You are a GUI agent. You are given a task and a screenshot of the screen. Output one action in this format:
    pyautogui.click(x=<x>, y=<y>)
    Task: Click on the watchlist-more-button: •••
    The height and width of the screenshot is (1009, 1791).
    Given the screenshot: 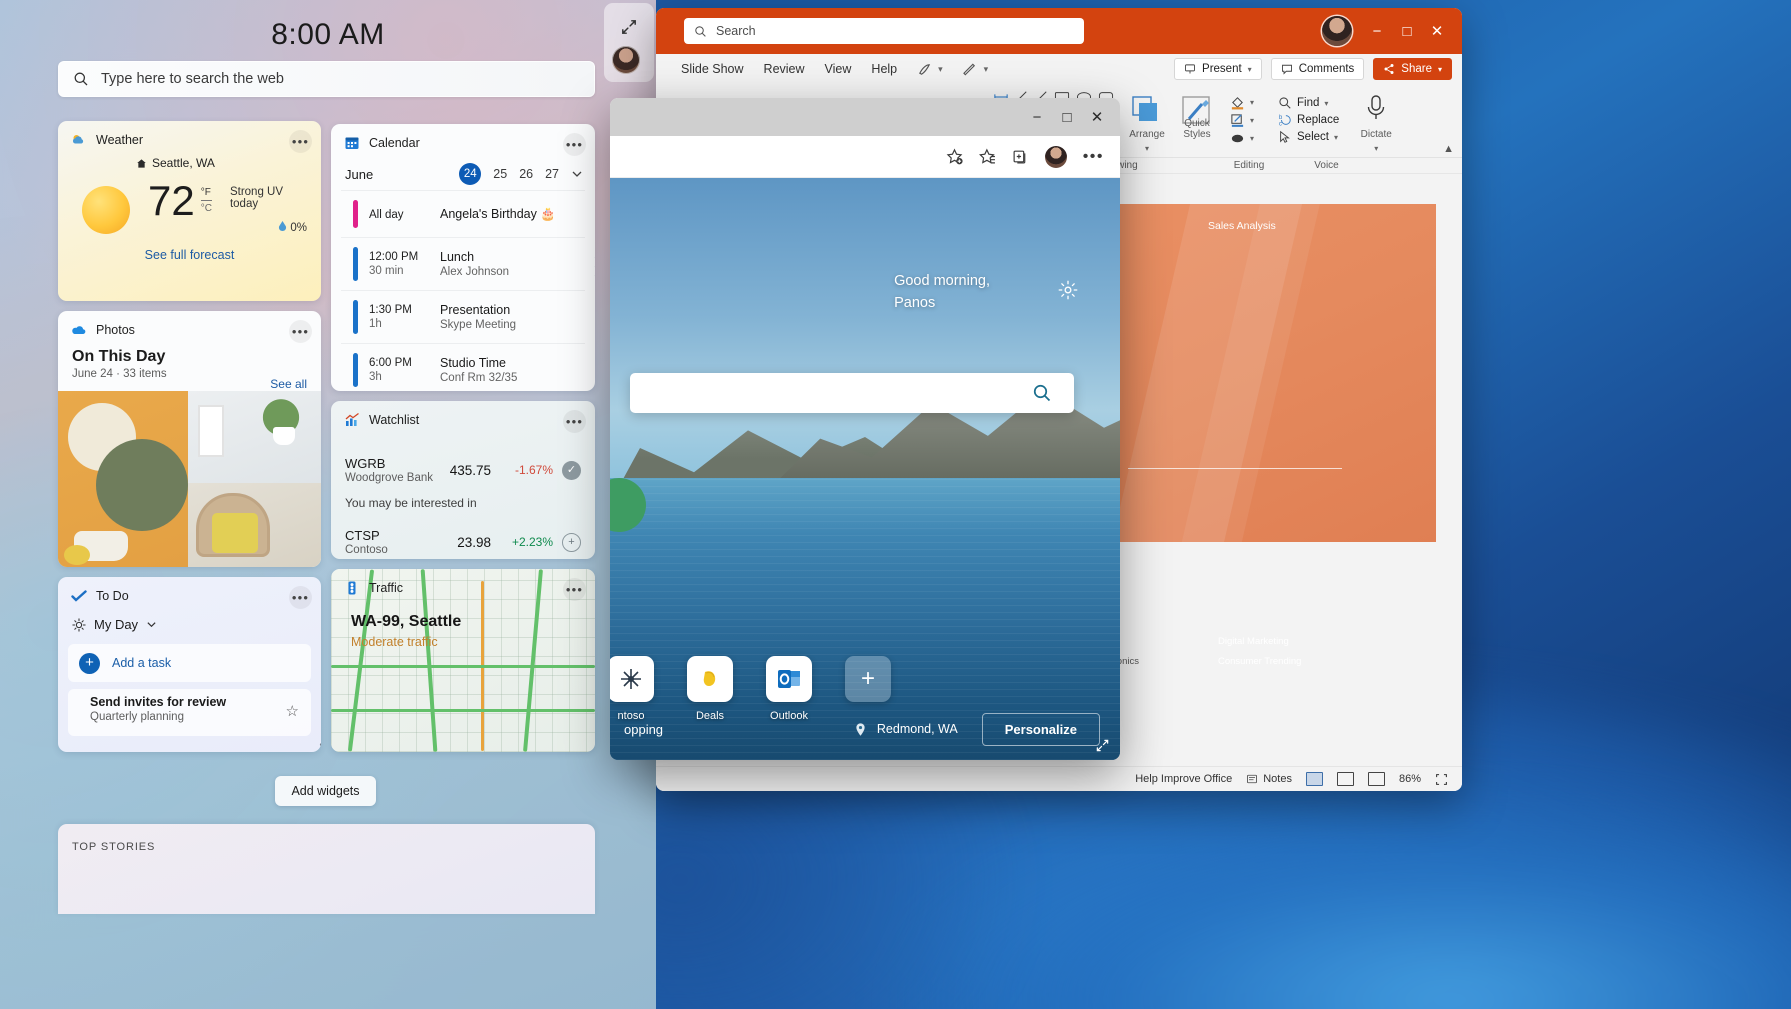 What is the action you would take?
    pyautogui.click(x=574, y=421)
    